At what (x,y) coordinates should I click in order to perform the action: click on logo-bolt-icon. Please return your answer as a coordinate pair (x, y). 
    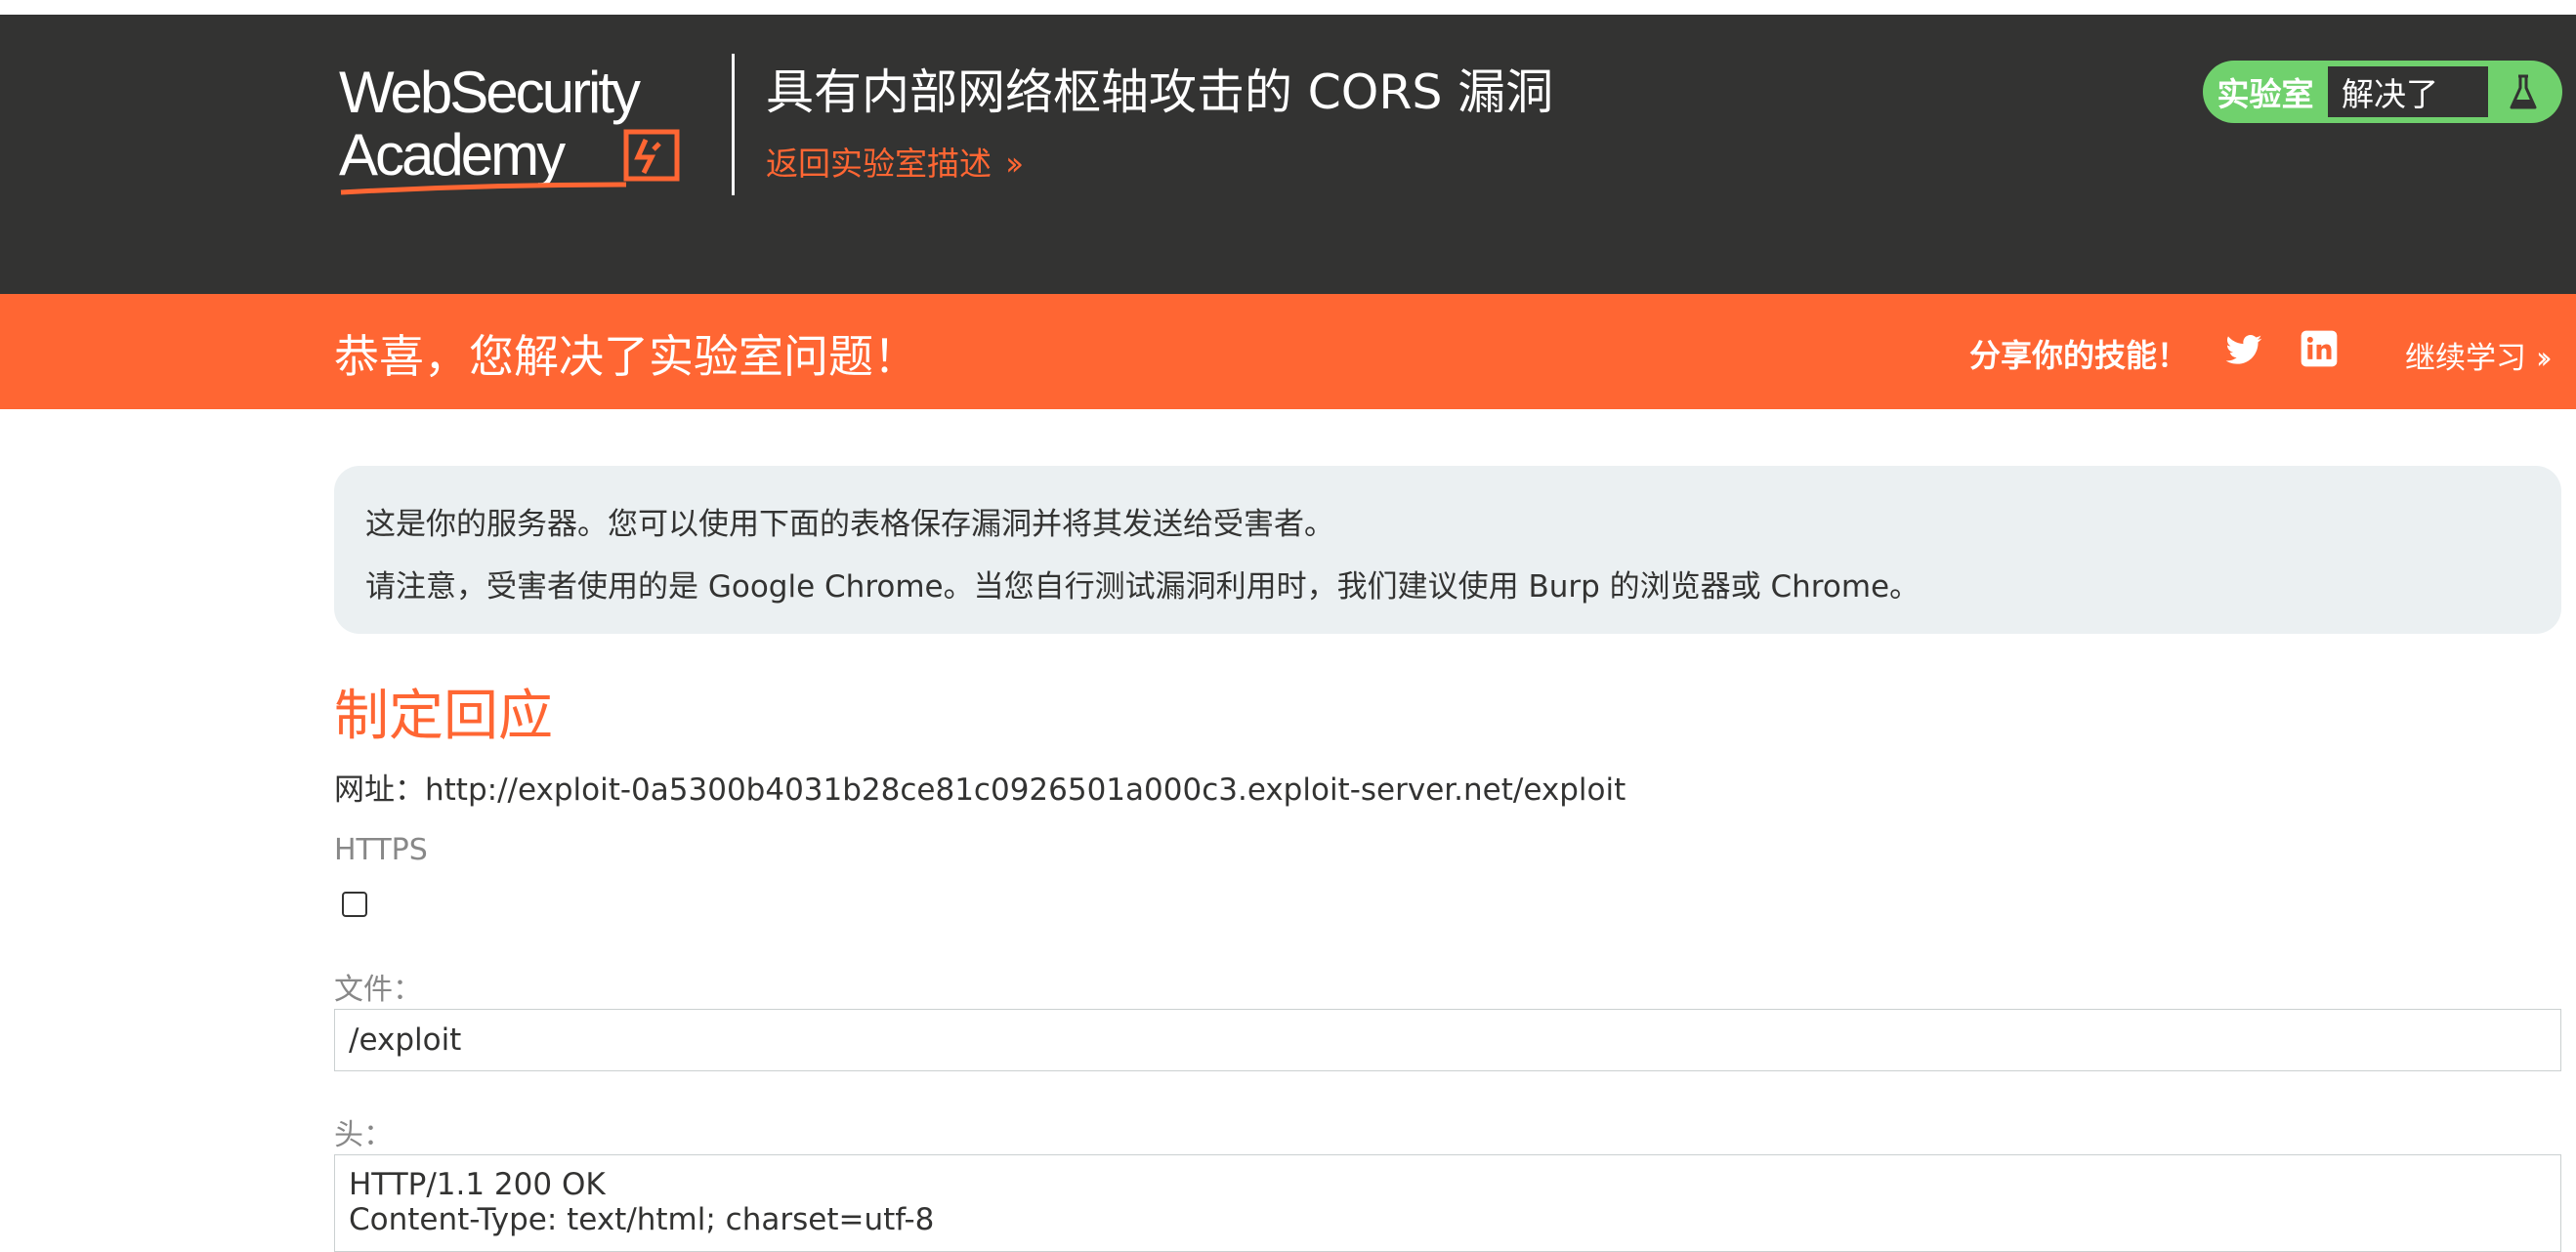
    Looking at the image, I should click on (647, 156).